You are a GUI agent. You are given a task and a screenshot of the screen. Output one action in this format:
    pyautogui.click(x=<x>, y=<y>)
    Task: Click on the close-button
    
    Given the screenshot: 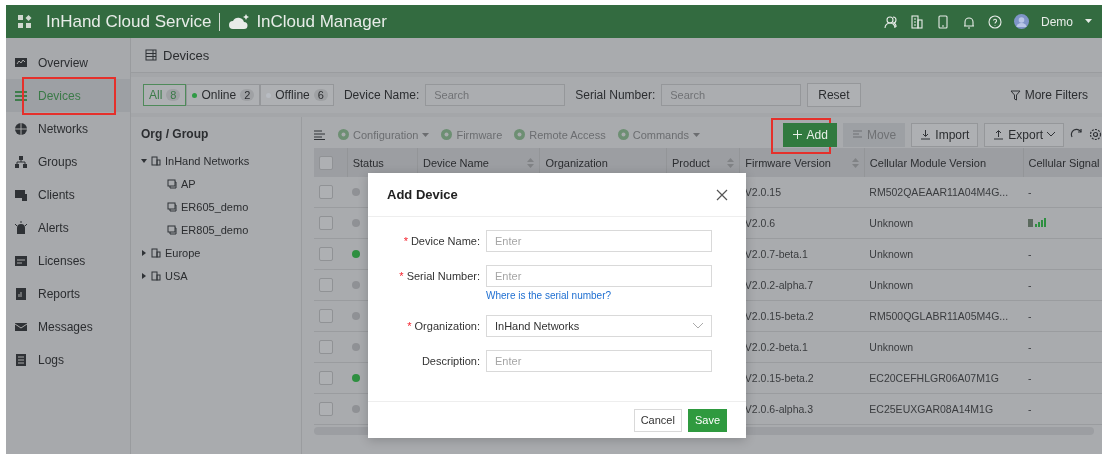 What is the action you would take?
    pyautogui.click(x=722, y=194)
    